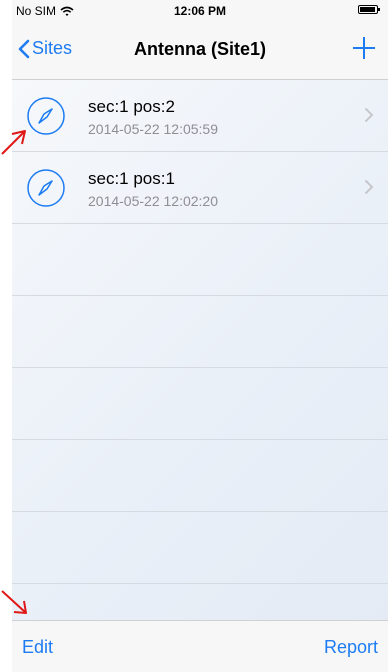  Describe the element at coordinates (131, 106) in the screenshot. I see `row-title: sec:1 pos:2` at that location.